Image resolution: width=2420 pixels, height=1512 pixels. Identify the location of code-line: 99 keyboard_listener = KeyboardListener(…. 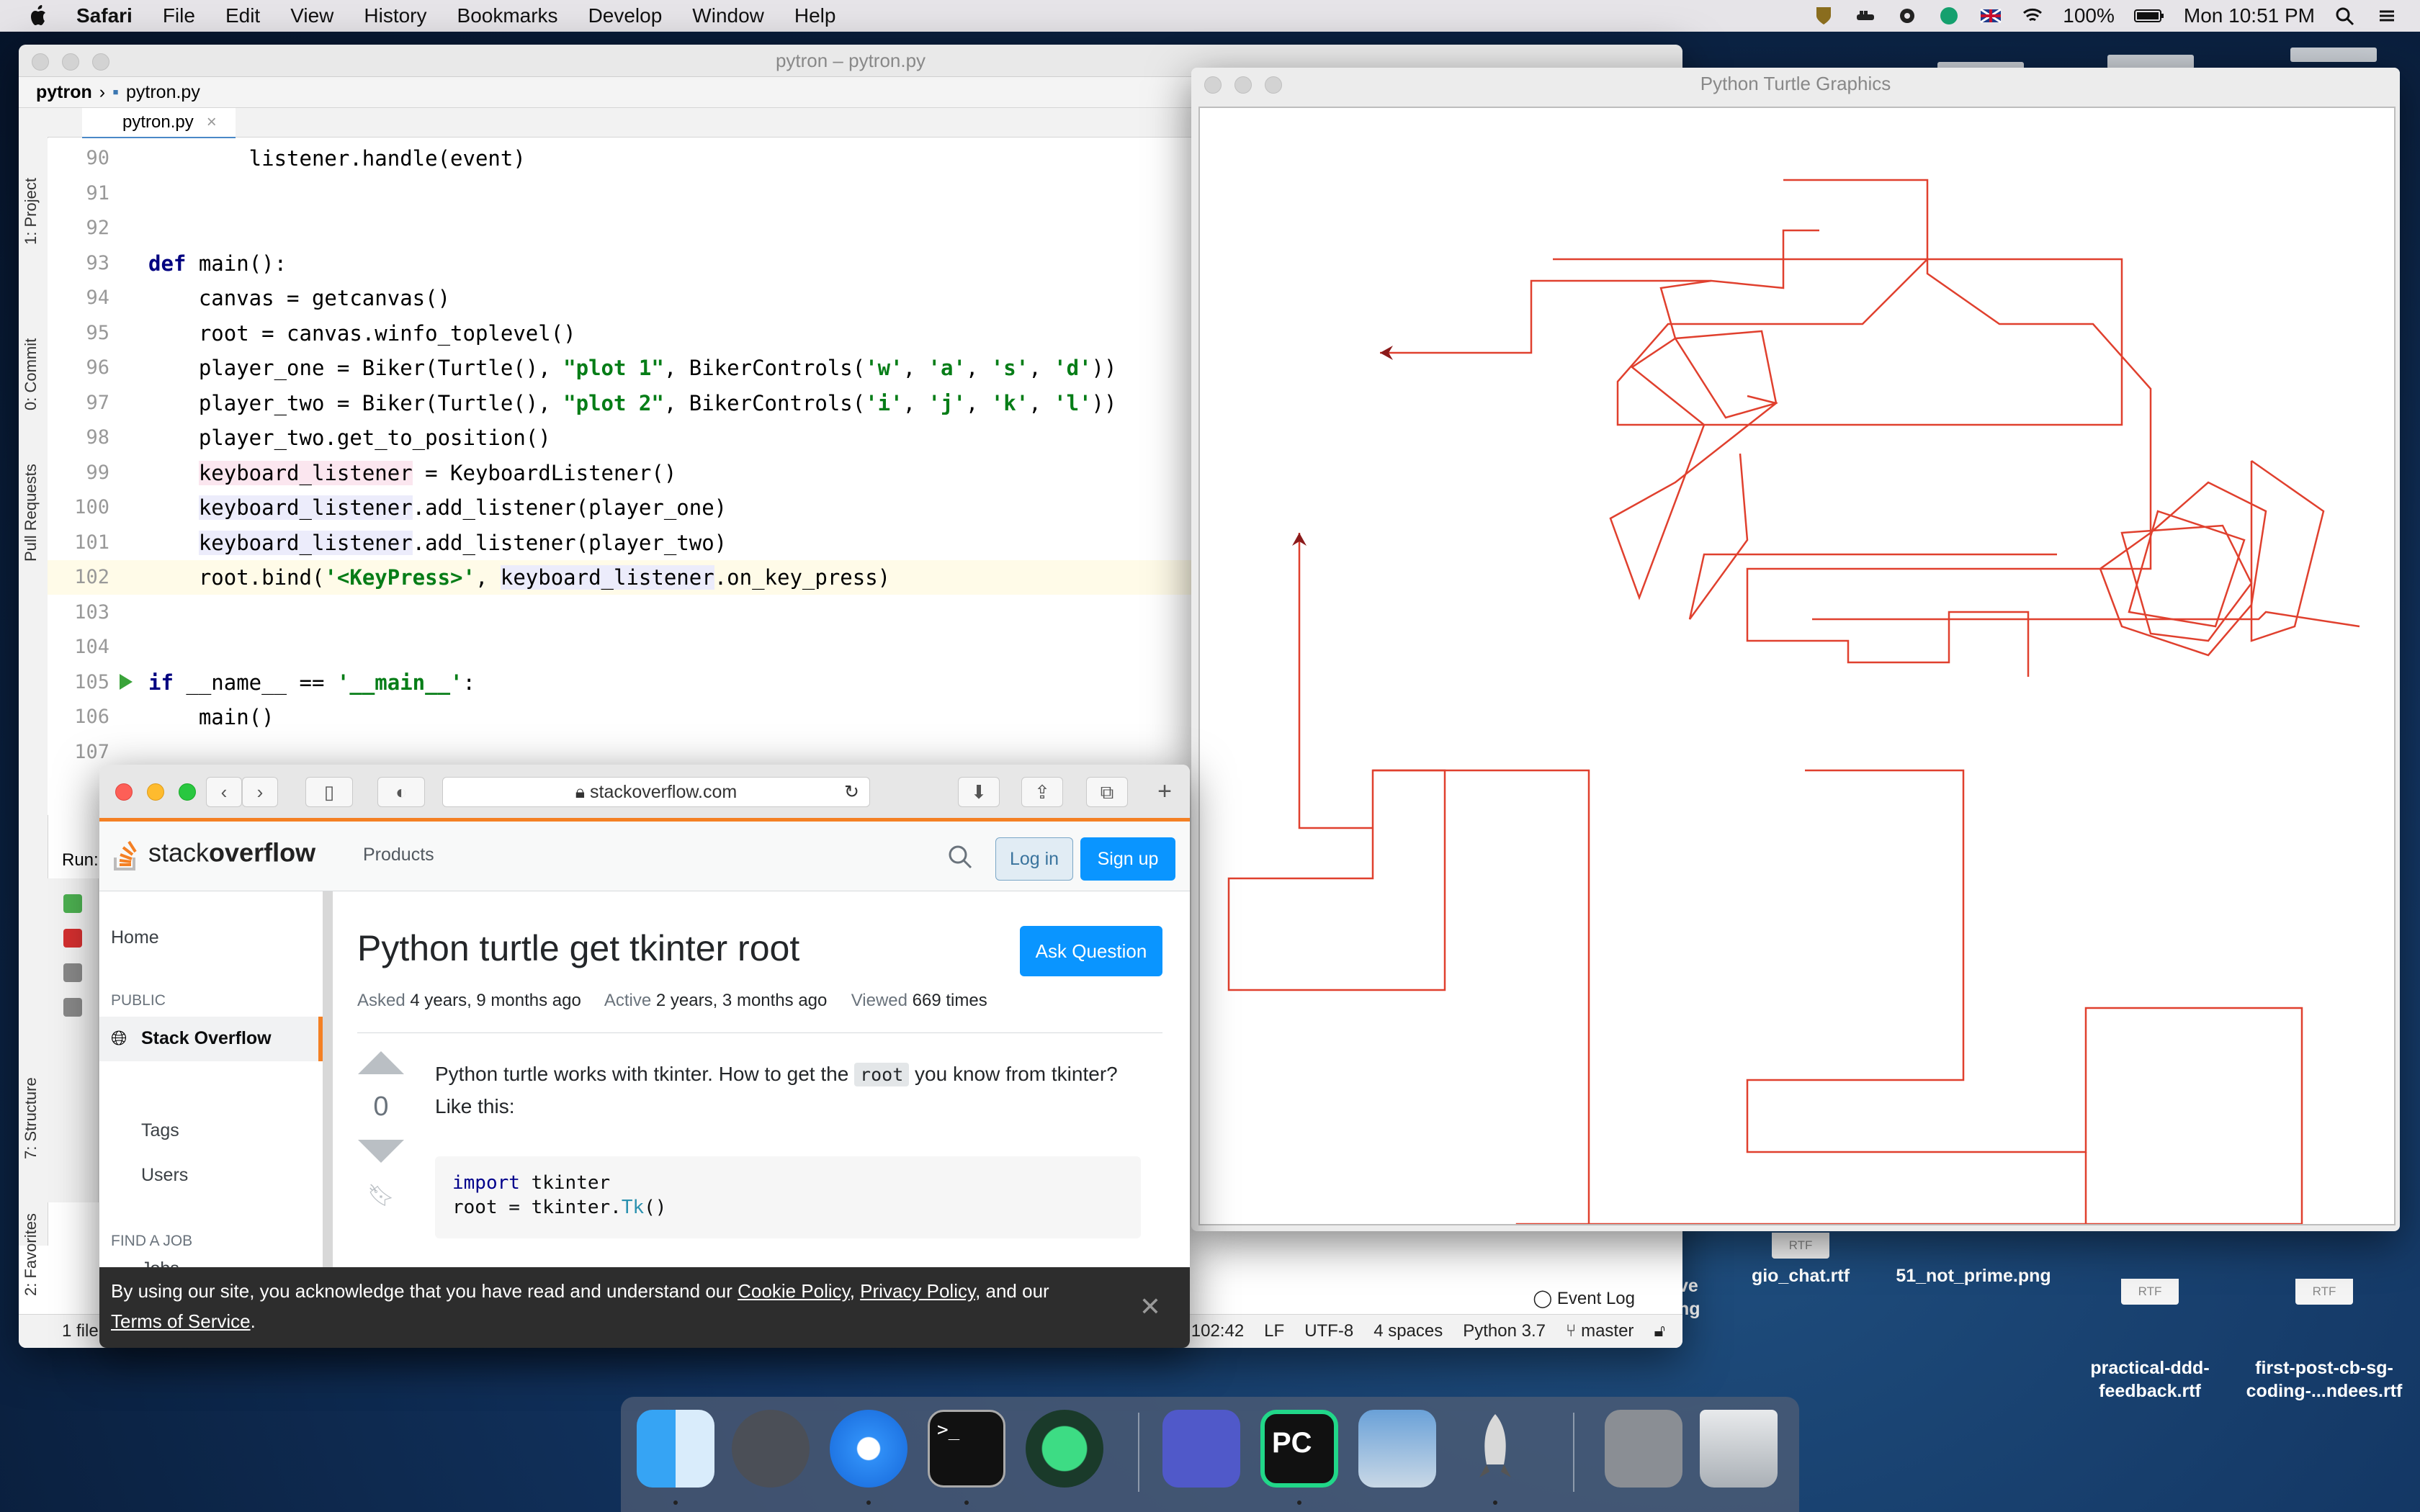
(627, 473).